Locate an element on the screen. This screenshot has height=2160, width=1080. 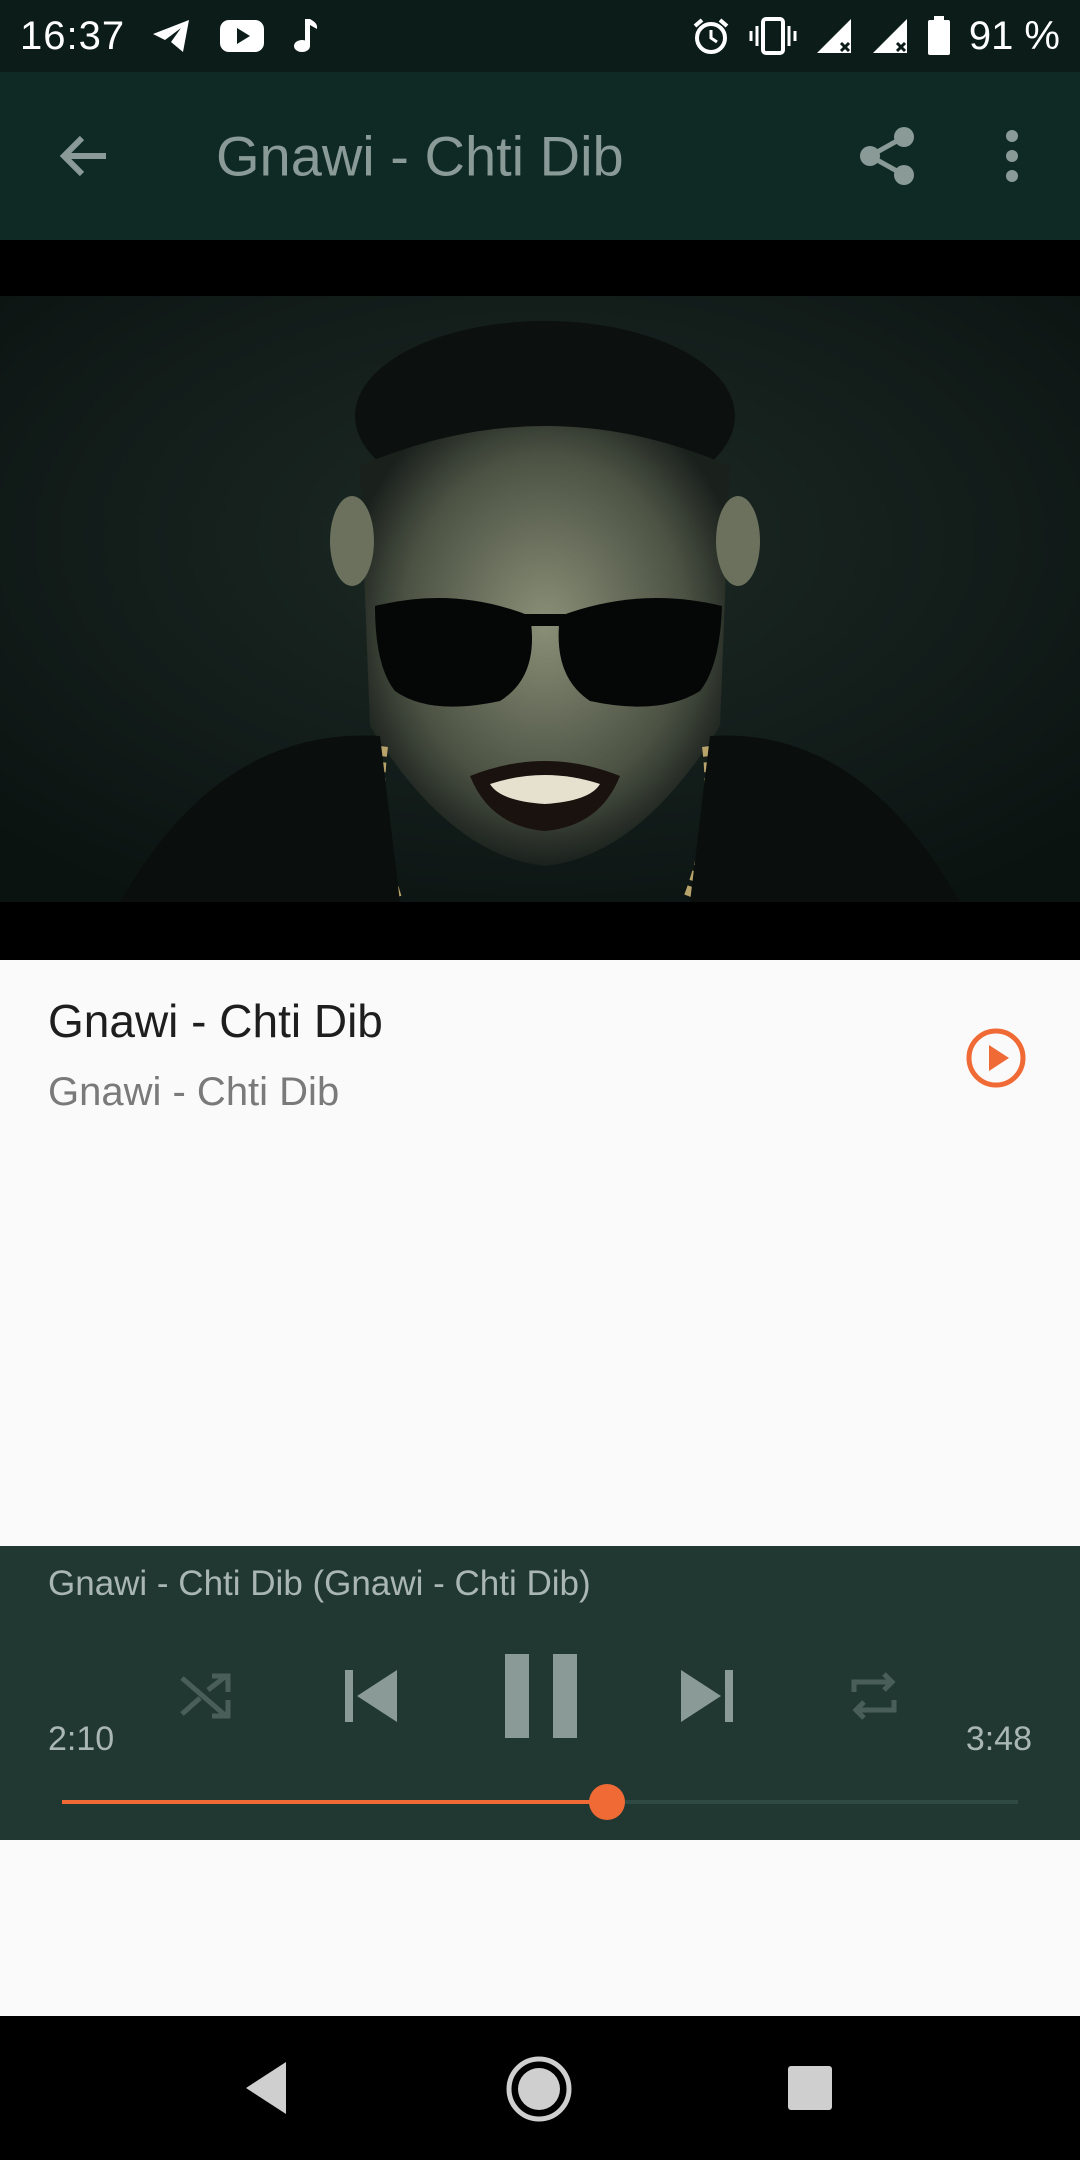
nav-home-icon is located at coordinates (539, 2089).